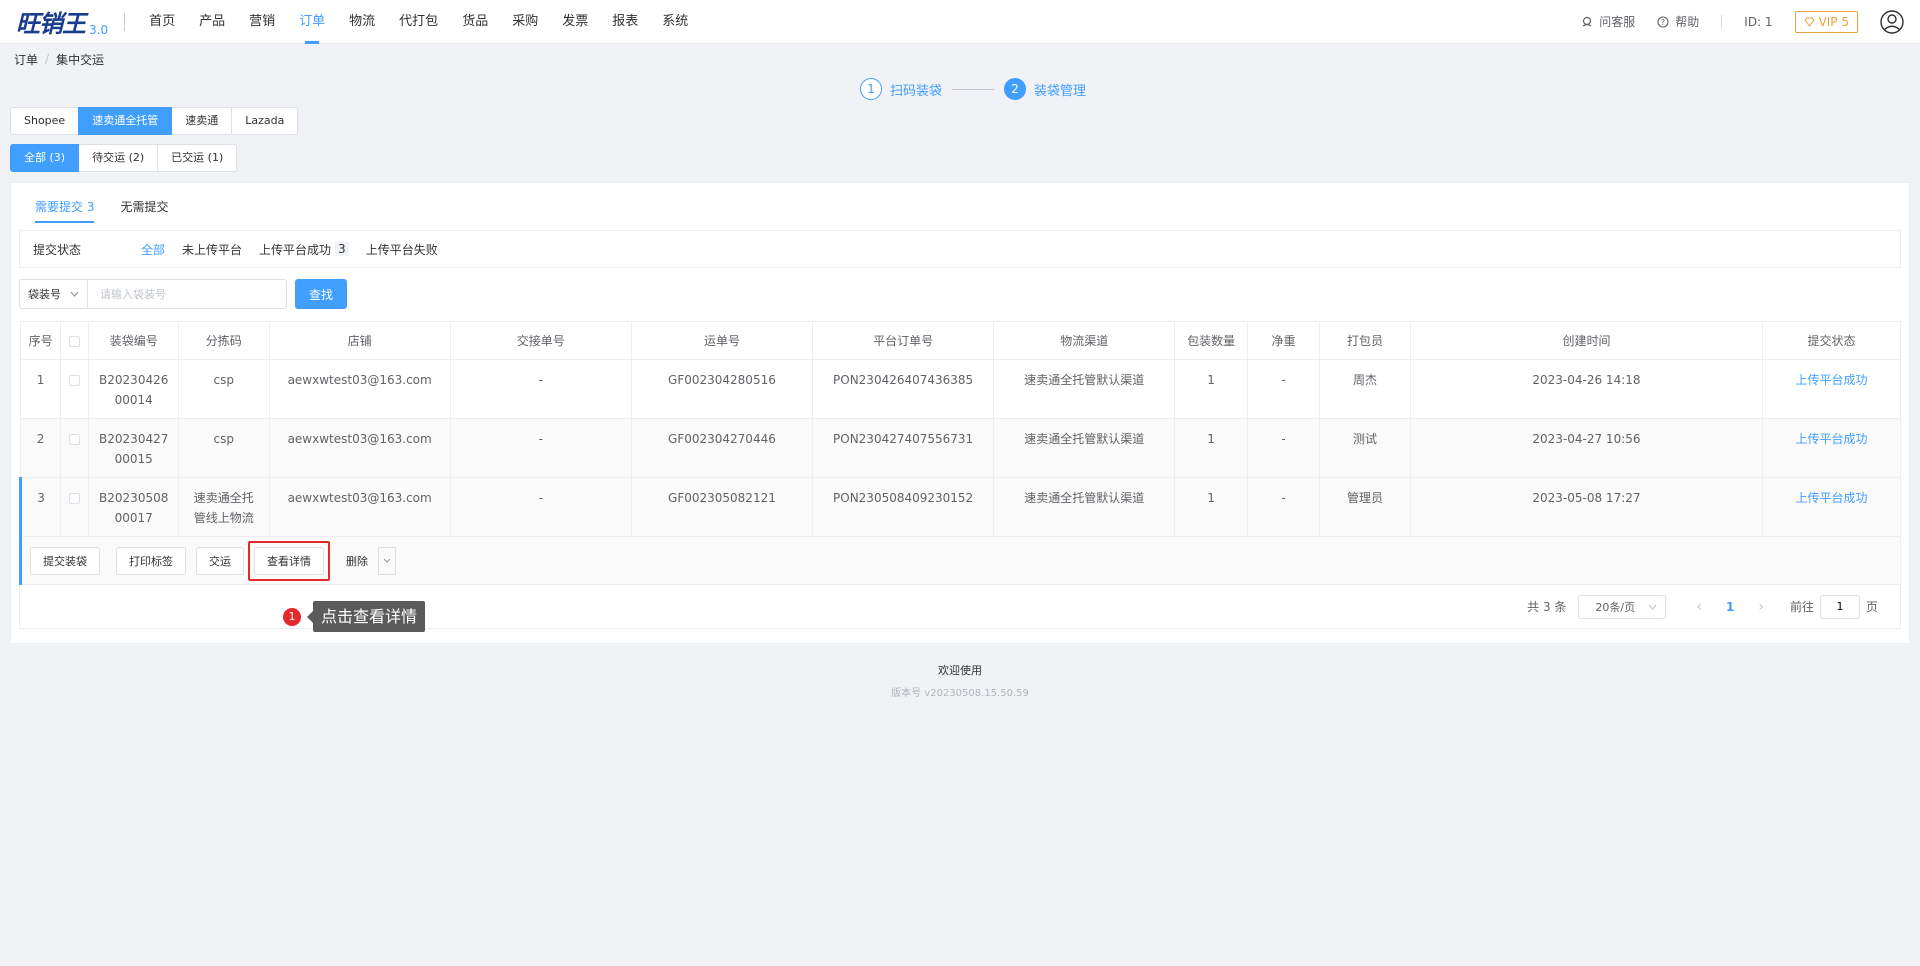 Image resolution: width=1920 pixels, height=966 pixels. Describe the element at coordinates (722, 448) in the screenshot. I see `cell-waybill-no: GF002304270446` at that location.